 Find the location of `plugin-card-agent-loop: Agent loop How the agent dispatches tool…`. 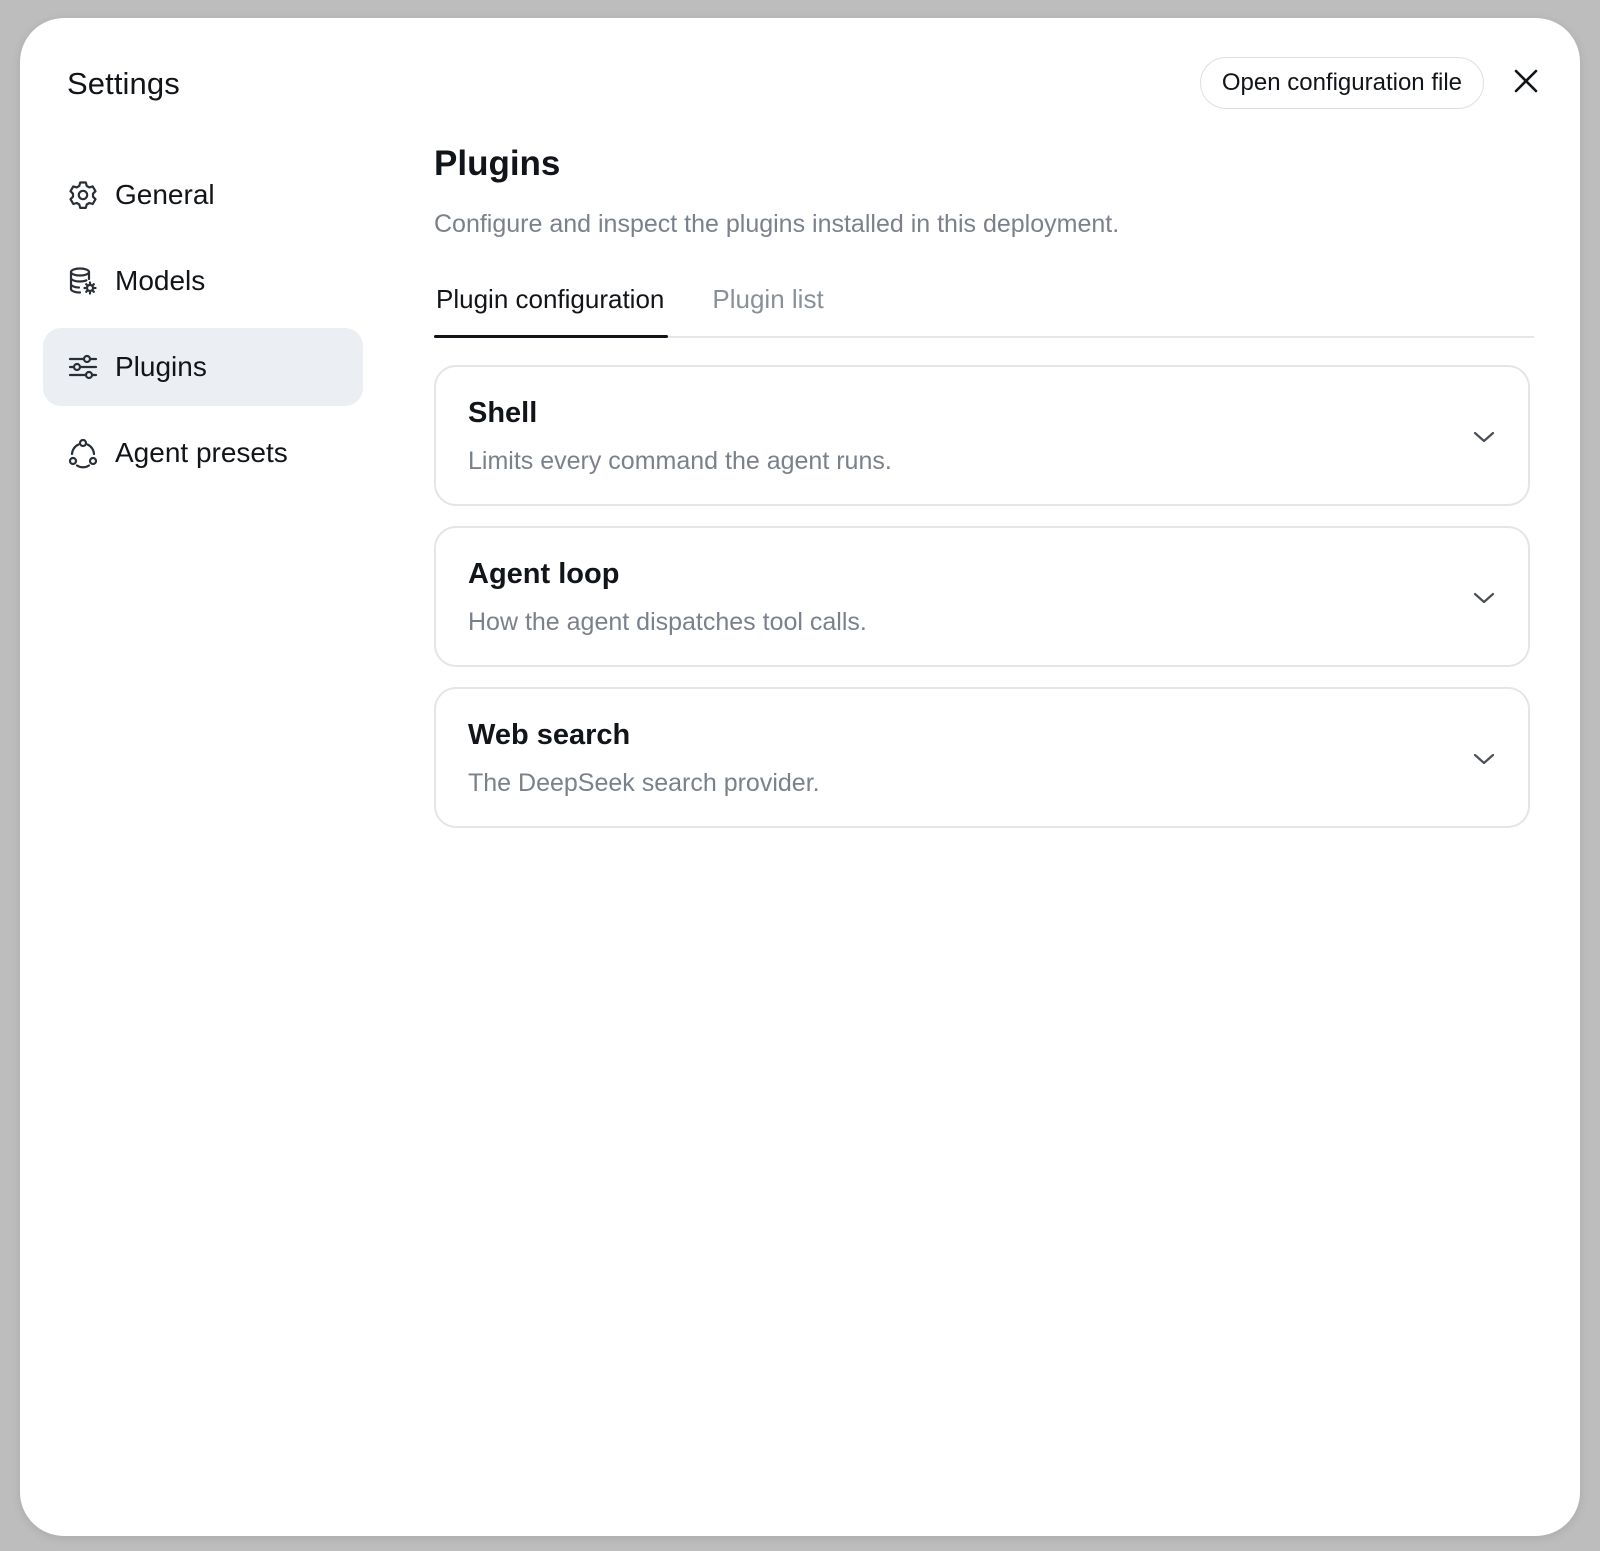

plugin-card-agent-loop: Agent loop How the agent dispatches tool… is located at coordinates (982, 596).